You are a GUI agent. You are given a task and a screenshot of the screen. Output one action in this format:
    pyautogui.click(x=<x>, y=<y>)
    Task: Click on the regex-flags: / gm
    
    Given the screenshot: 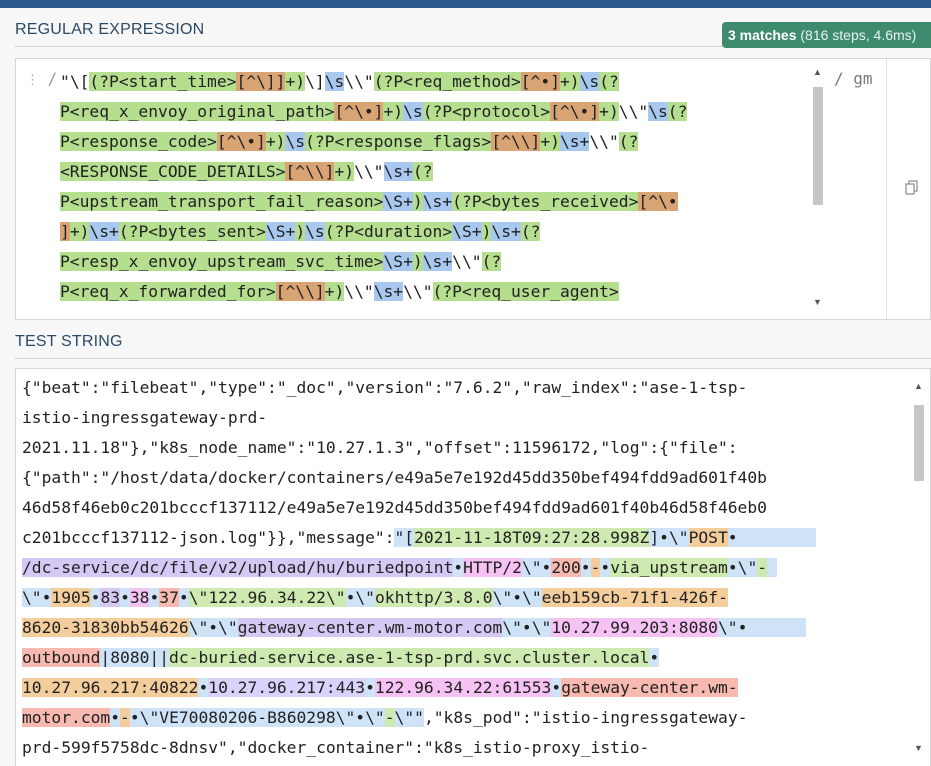 What is the action you would take?
    pyautogui.click(x=853, y=78)
    